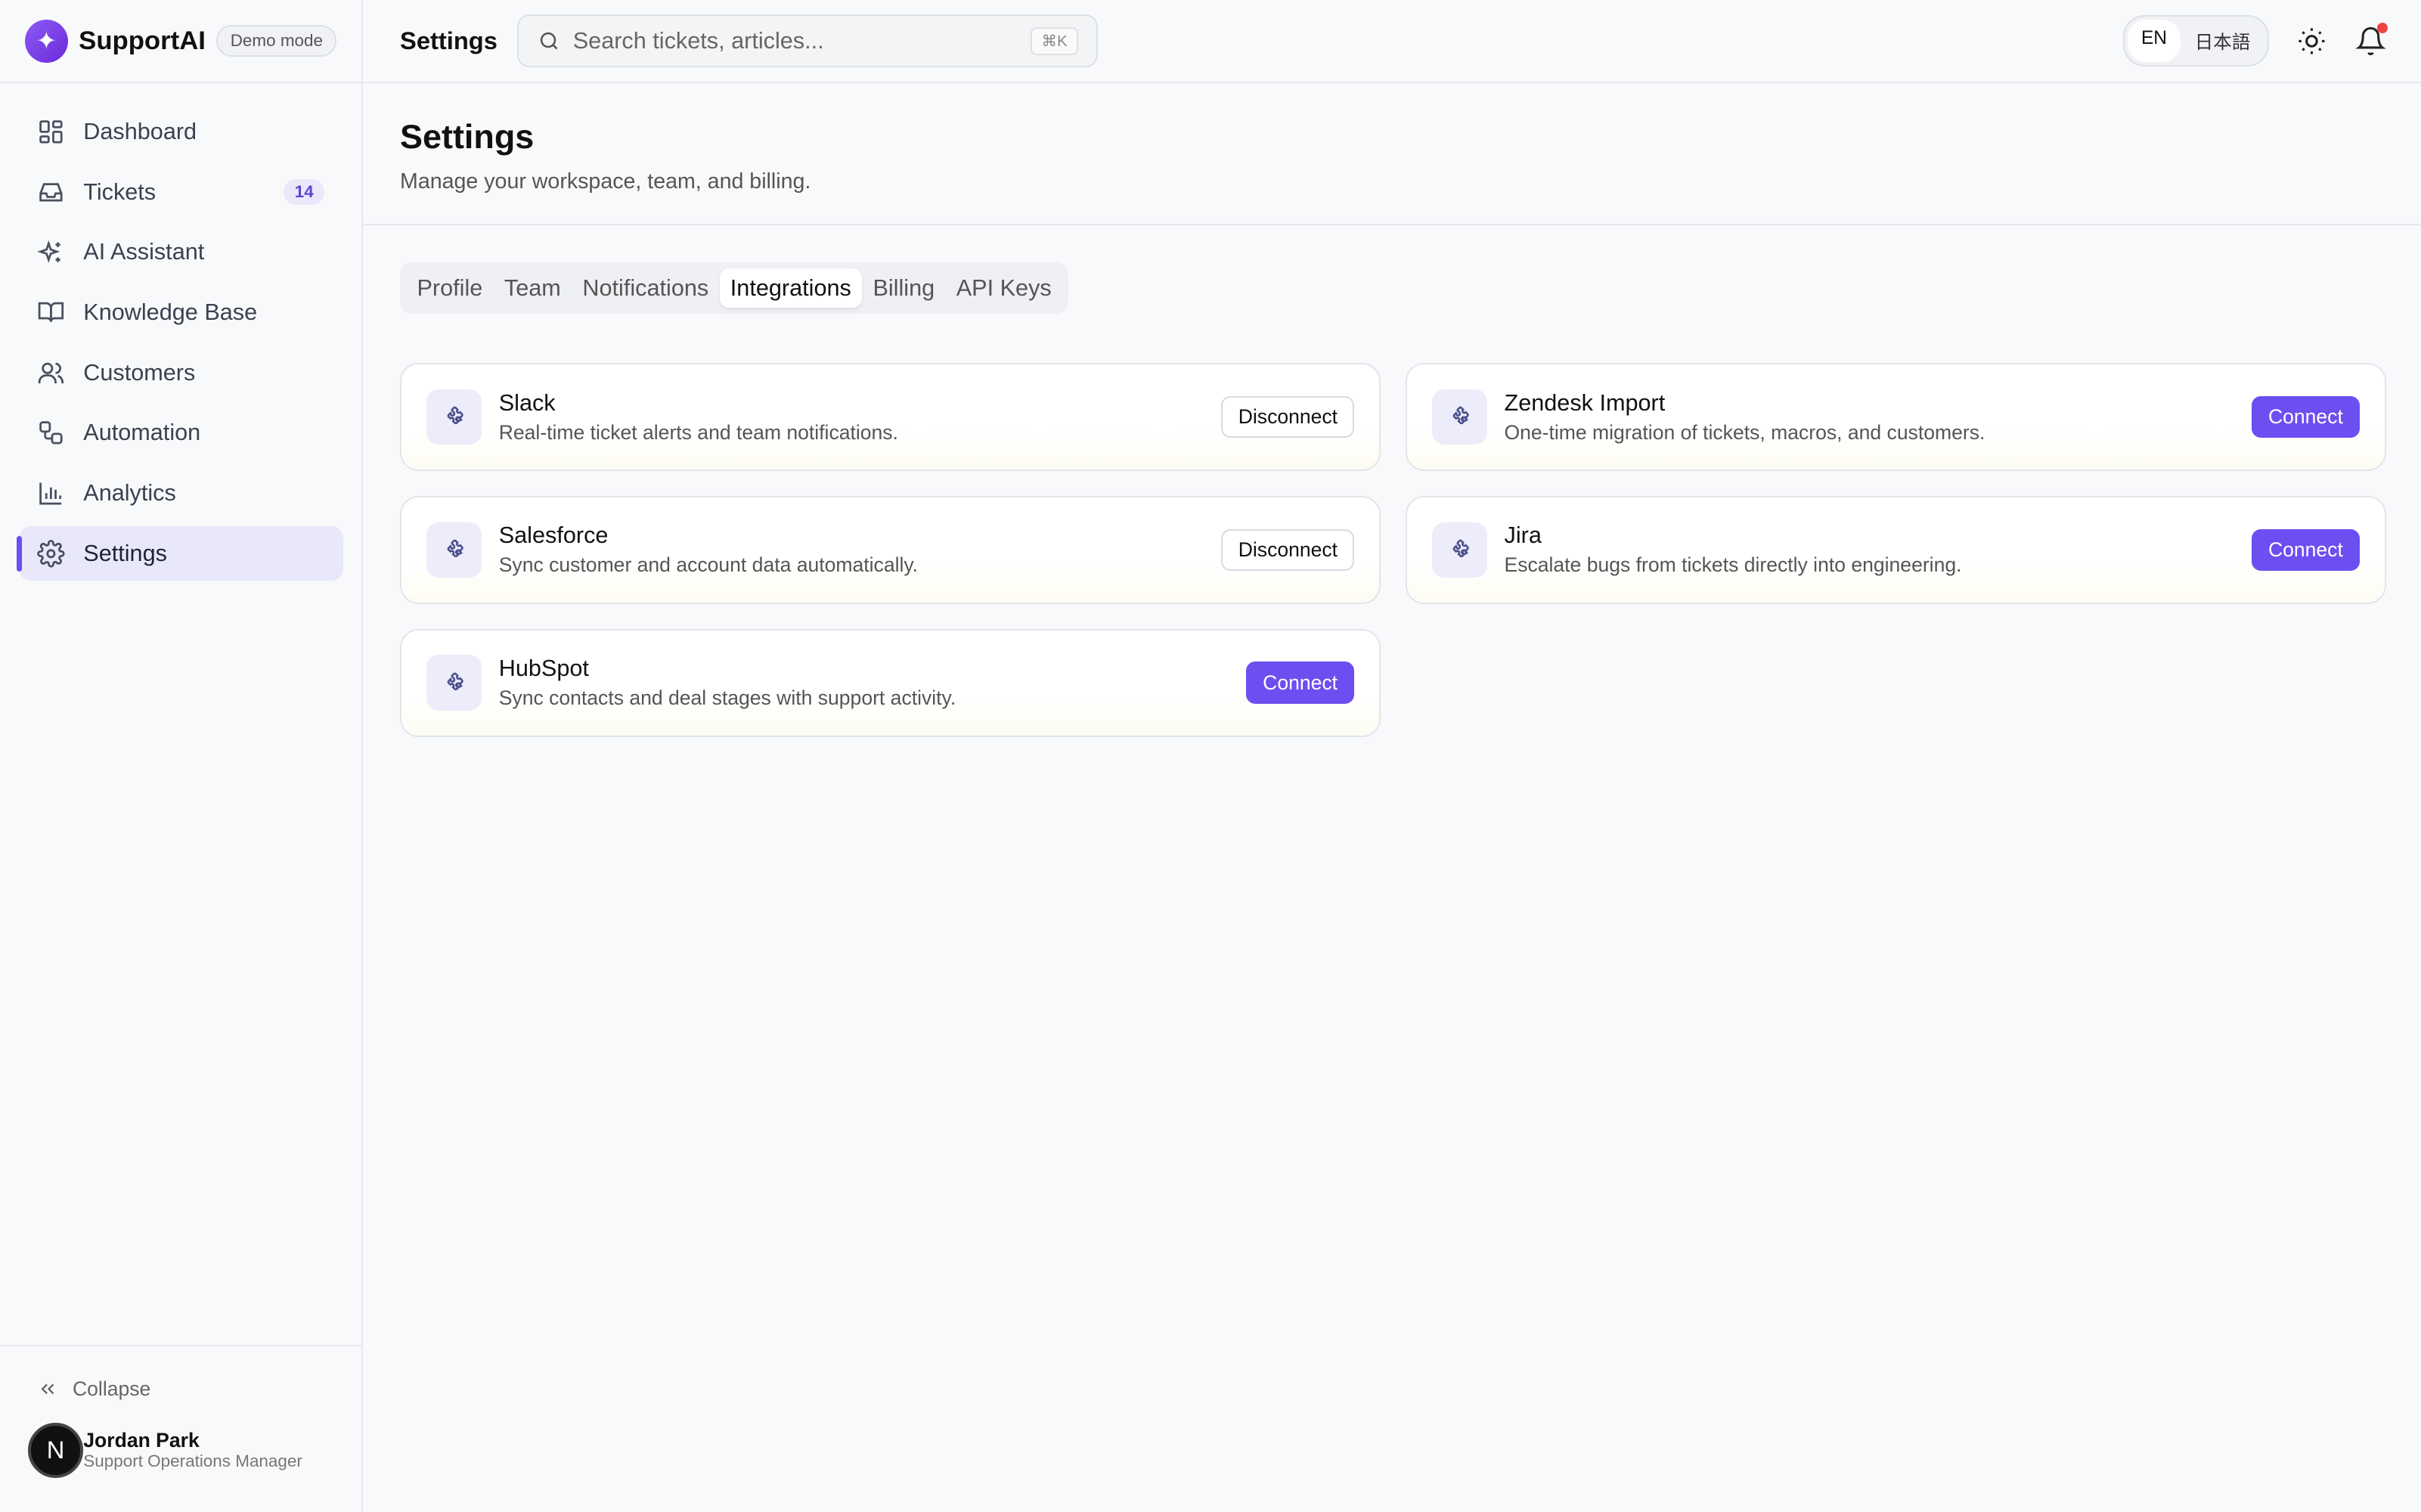 This screenshot has height=1512, width=2421. Describe the element at coordinates (2371, 40) in the screenshot. I see `notifications-button` at that location.